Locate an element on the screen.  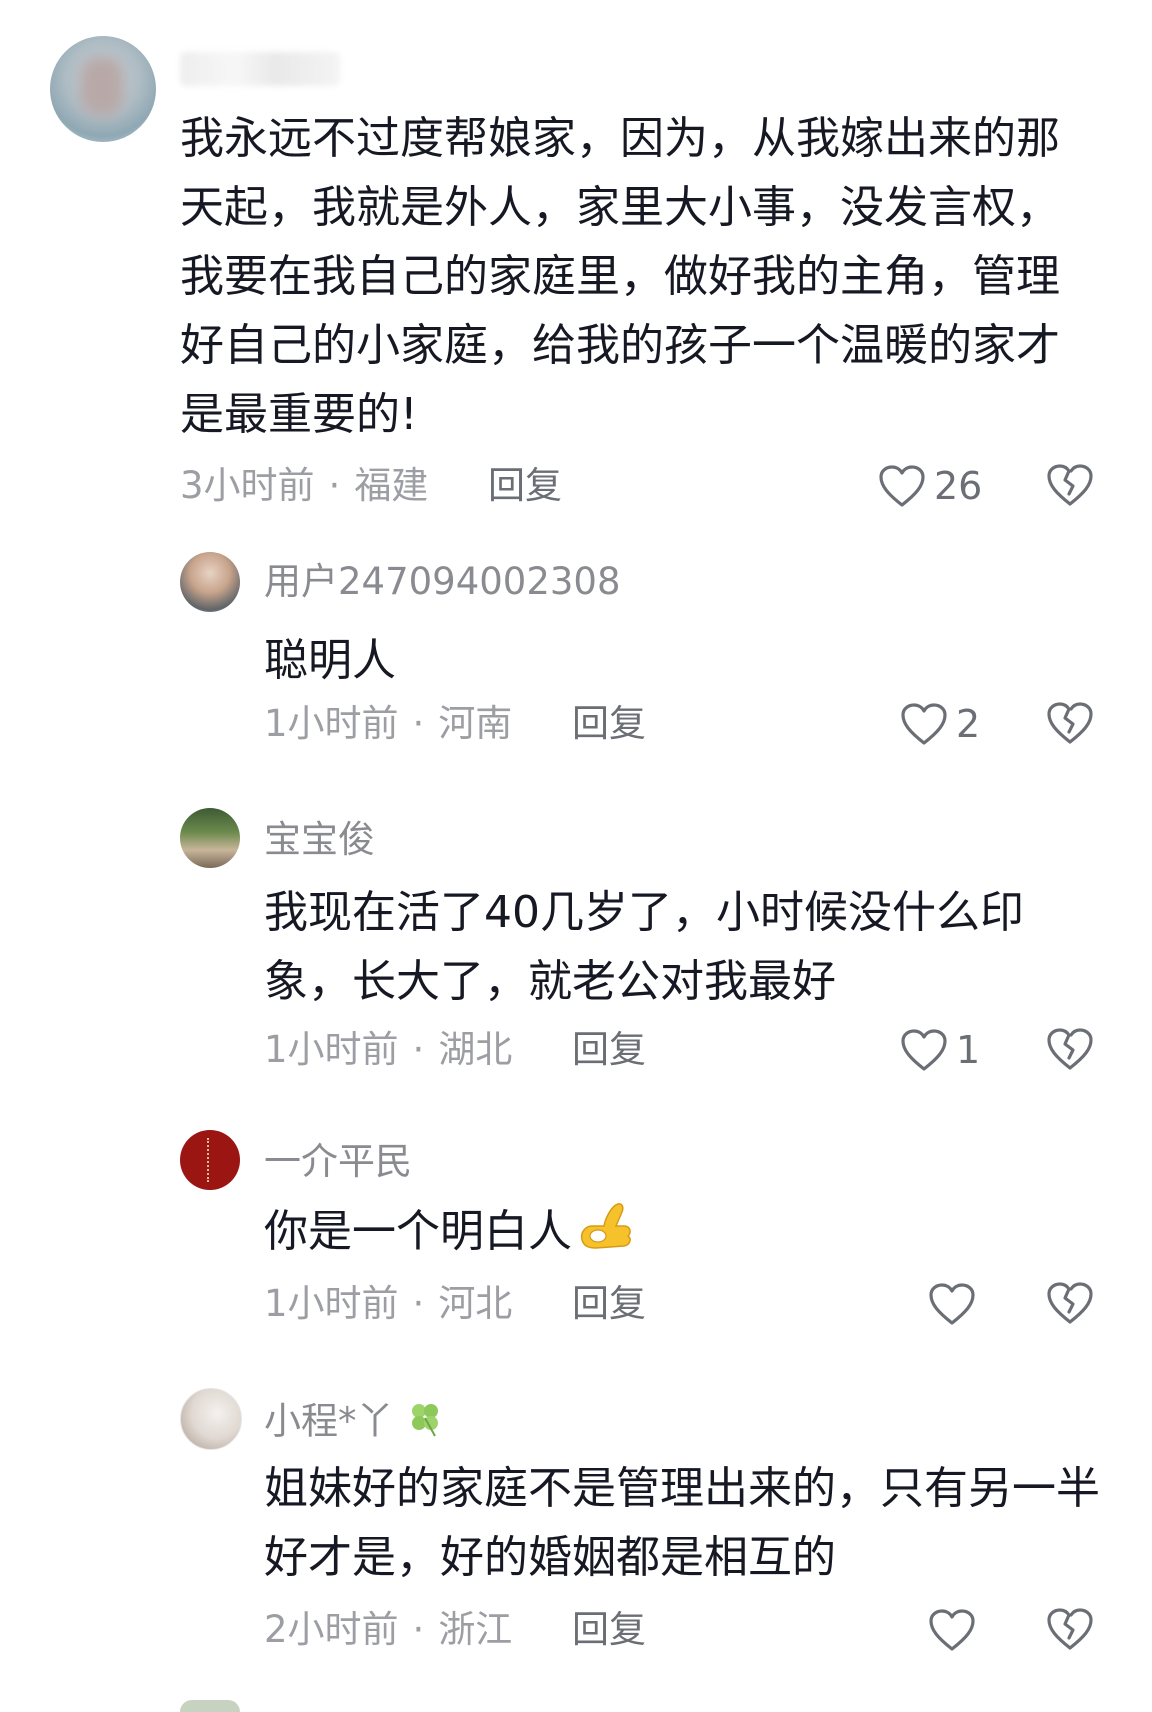
like-count: 1 is located at coordinates (968, 1050).